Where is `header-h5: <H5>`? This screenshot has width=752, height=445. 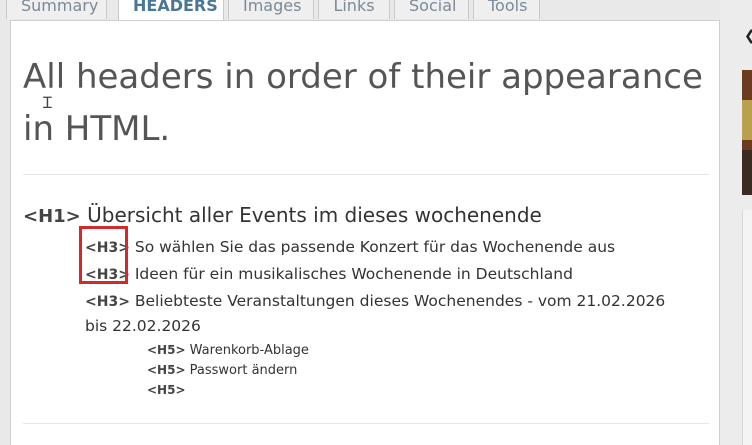 header-h5: <H5> is located at coordinates (166, 390).